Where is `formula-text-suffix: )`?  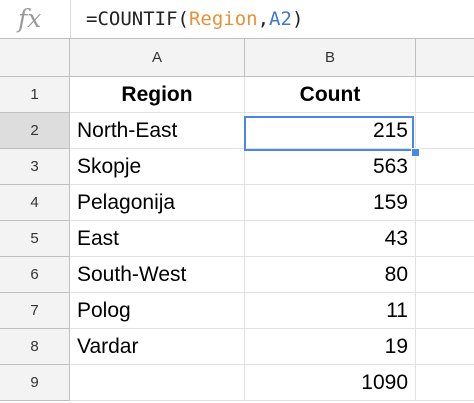
formula-text-suffix: ) is located at coordinates (297, 19).